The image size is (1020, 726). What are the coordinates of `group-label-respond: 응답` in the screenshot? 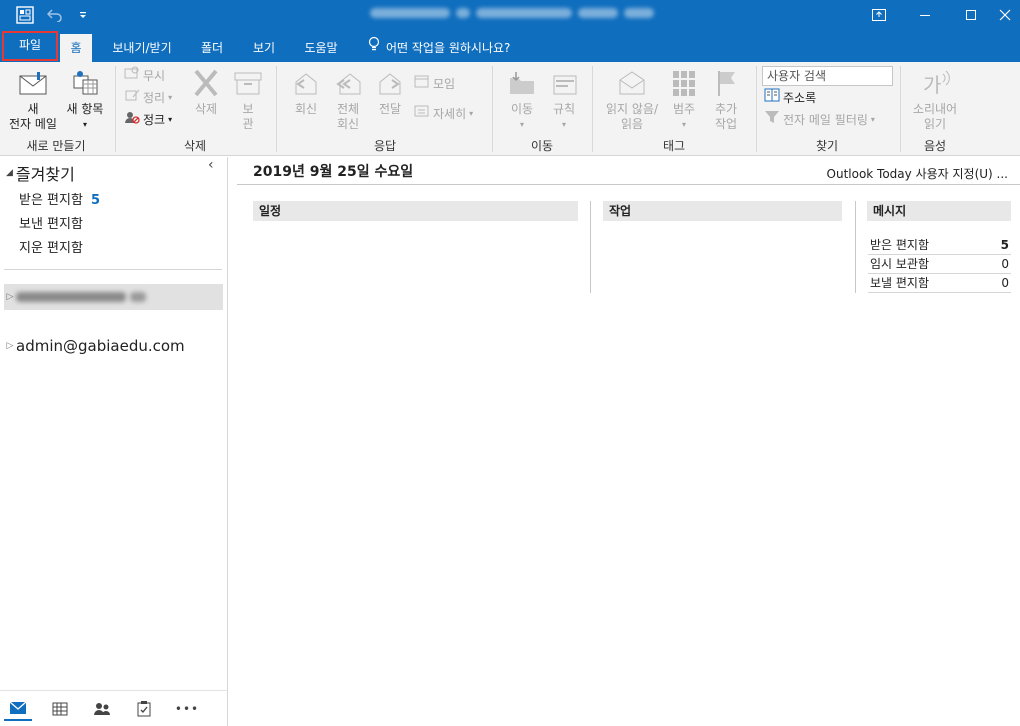 It's located at (385, 146).